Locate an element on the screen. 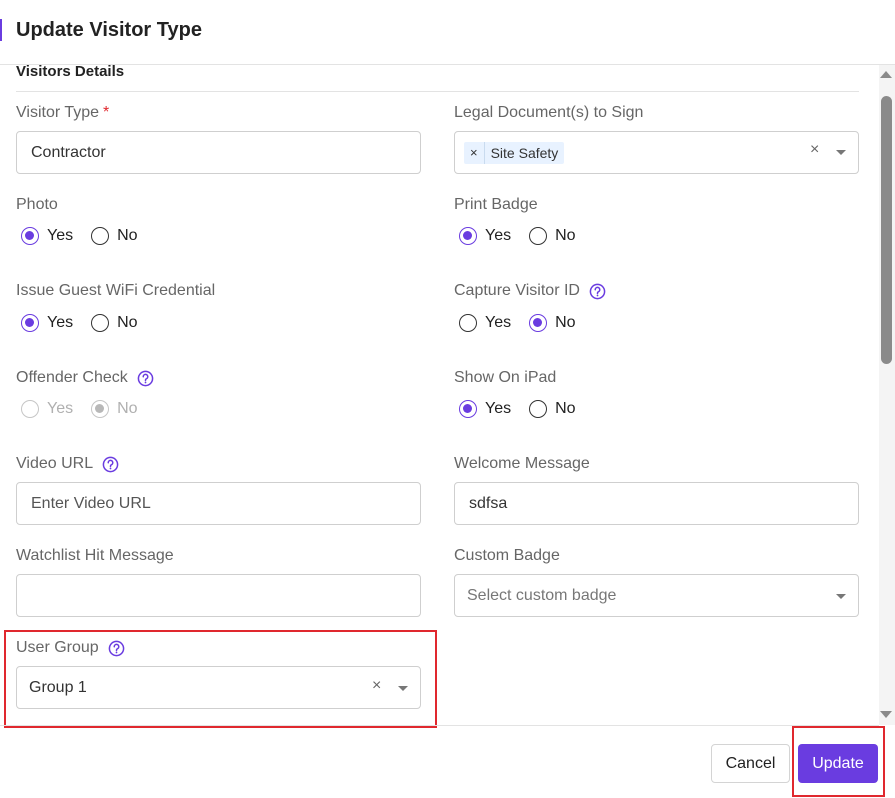 This screenshot has width=895, height=798. print-badge-label-text: Print Badge is located at coordinates (496, 204).